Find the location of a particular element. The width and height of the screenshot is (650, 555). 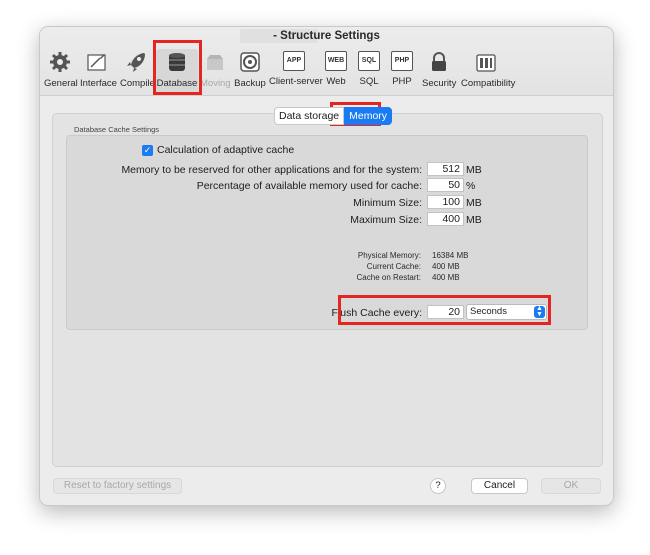

group-title: Database Cache Settings is located at coordinates (117, 129).